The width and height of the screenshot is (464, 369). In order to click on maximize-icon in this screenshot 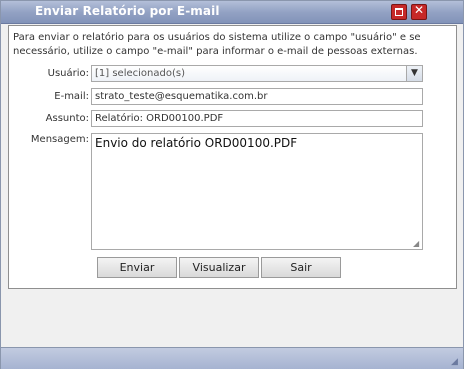, I will do `click(399, 12)`.